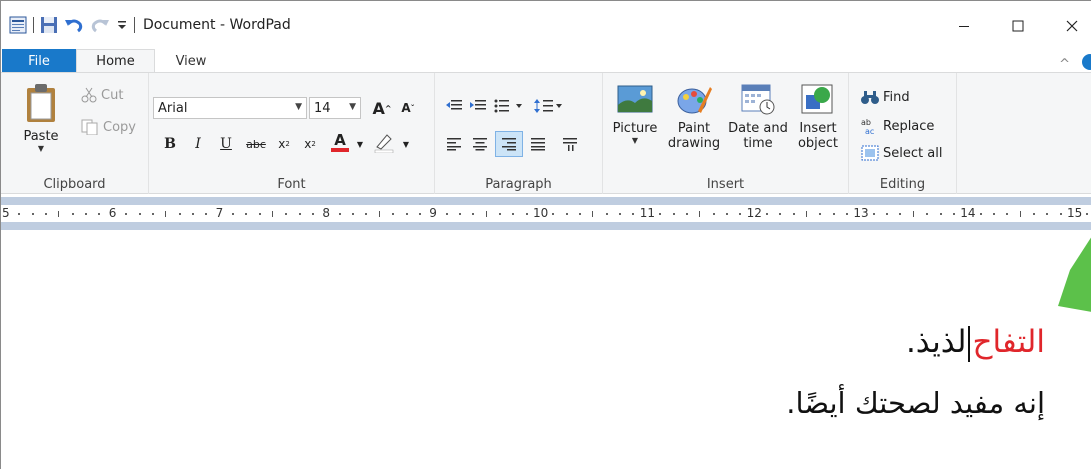  What do you see at coordinates (408, 108) in the screenshot?
I see `shrink-font-icon: Aˇ` at bounding box center [408, 108].